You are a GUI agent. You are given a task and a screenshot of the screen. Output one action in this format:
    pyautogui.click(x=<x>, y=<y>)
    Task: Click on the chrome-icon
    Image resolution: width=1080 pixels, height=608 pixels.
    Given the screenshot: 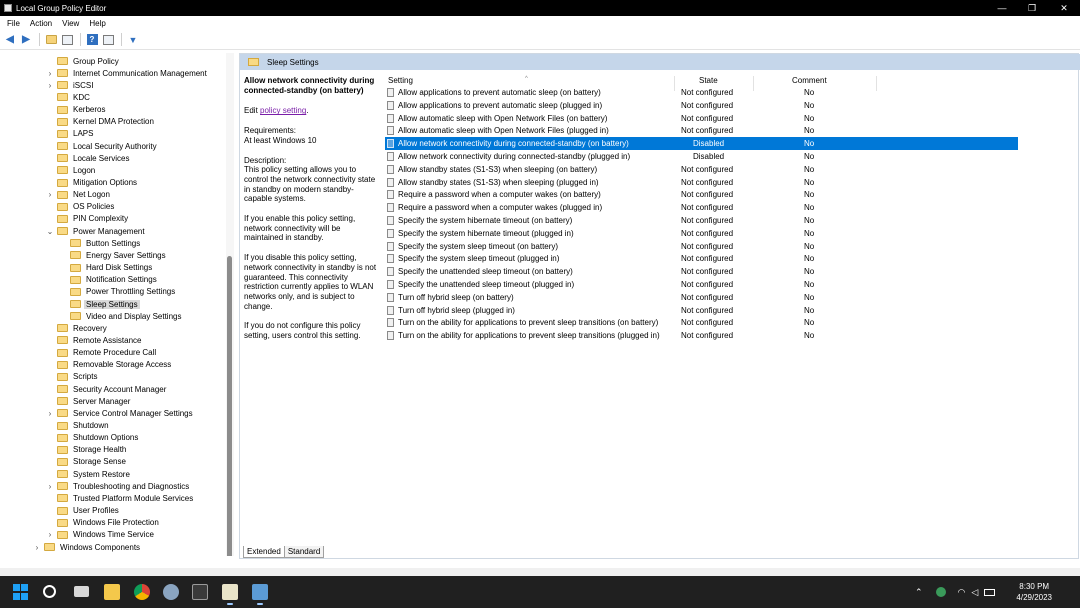 What is the action you would take?
    pyautogui.click(x=142, y=592)
    